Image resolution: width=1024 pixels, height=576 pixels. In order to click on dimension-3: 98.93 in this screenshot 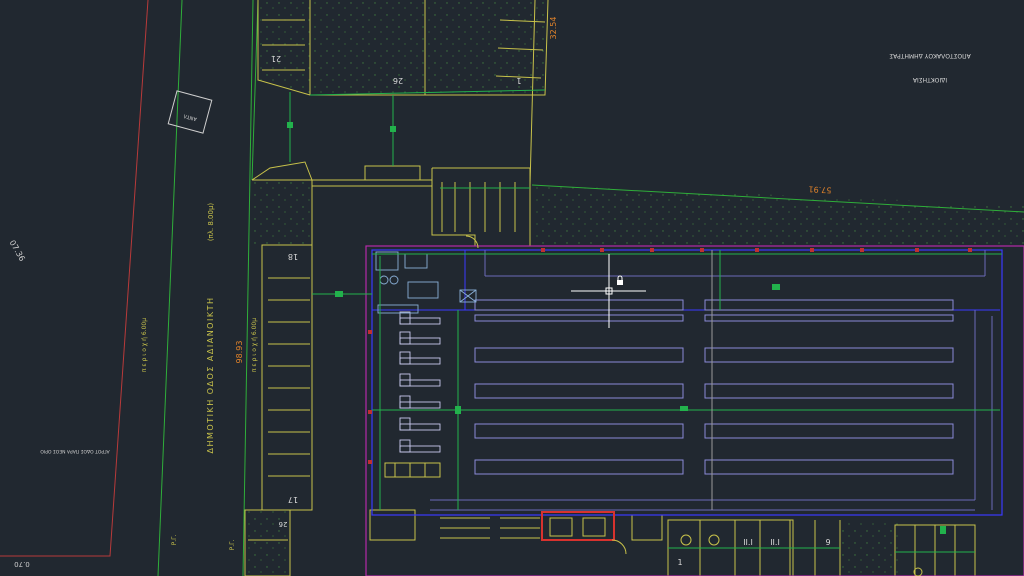, I will do `click(239, 352)`.